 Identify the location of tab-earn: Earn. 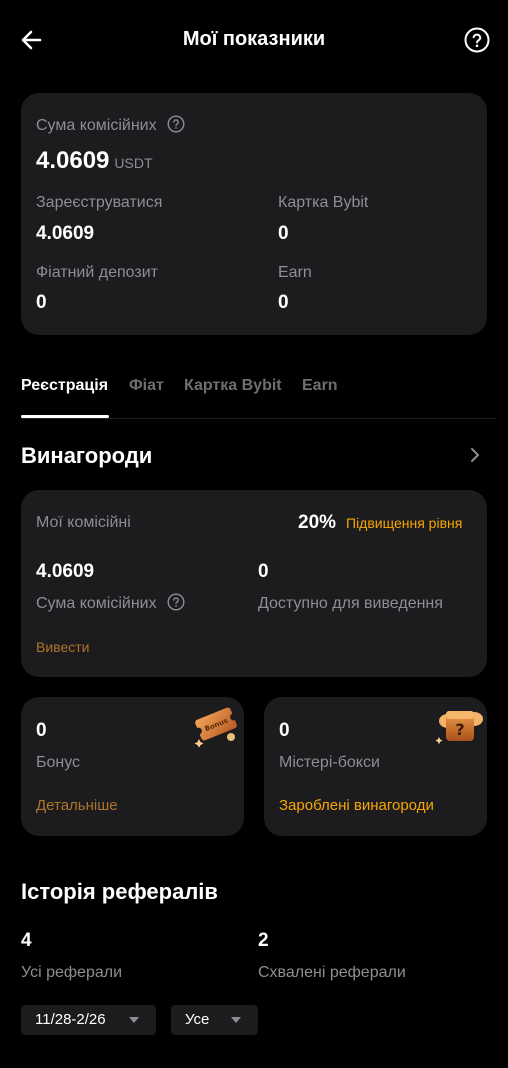
(320, 386).